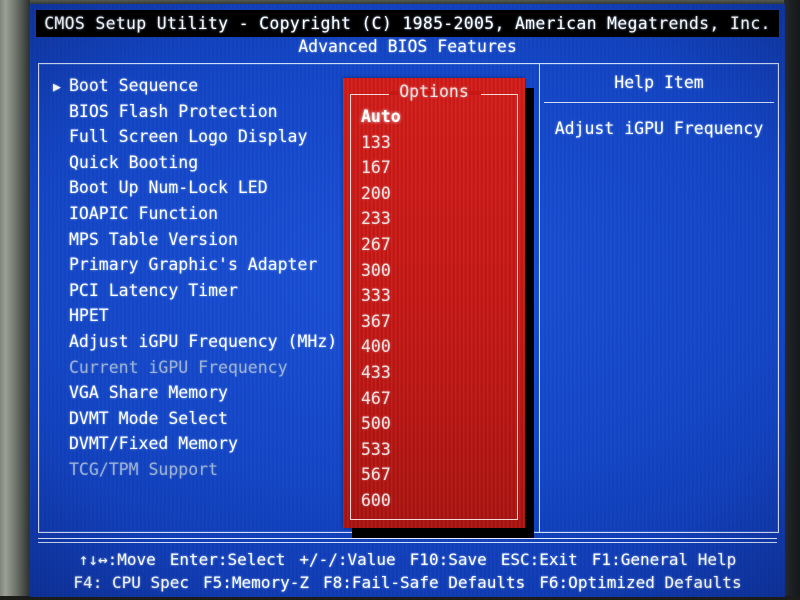  What do you see at coordinates (188, 137) in the screenshot?
I see `setting-label: Full Screen Logo Display` at bounding box center [188, 137].